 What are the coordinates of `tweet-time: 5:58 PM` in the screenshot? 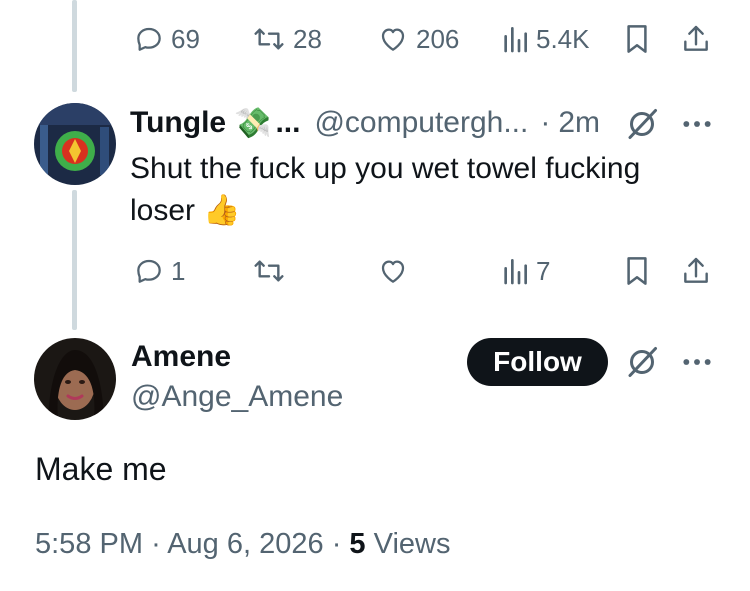 It's located at (89, 544).